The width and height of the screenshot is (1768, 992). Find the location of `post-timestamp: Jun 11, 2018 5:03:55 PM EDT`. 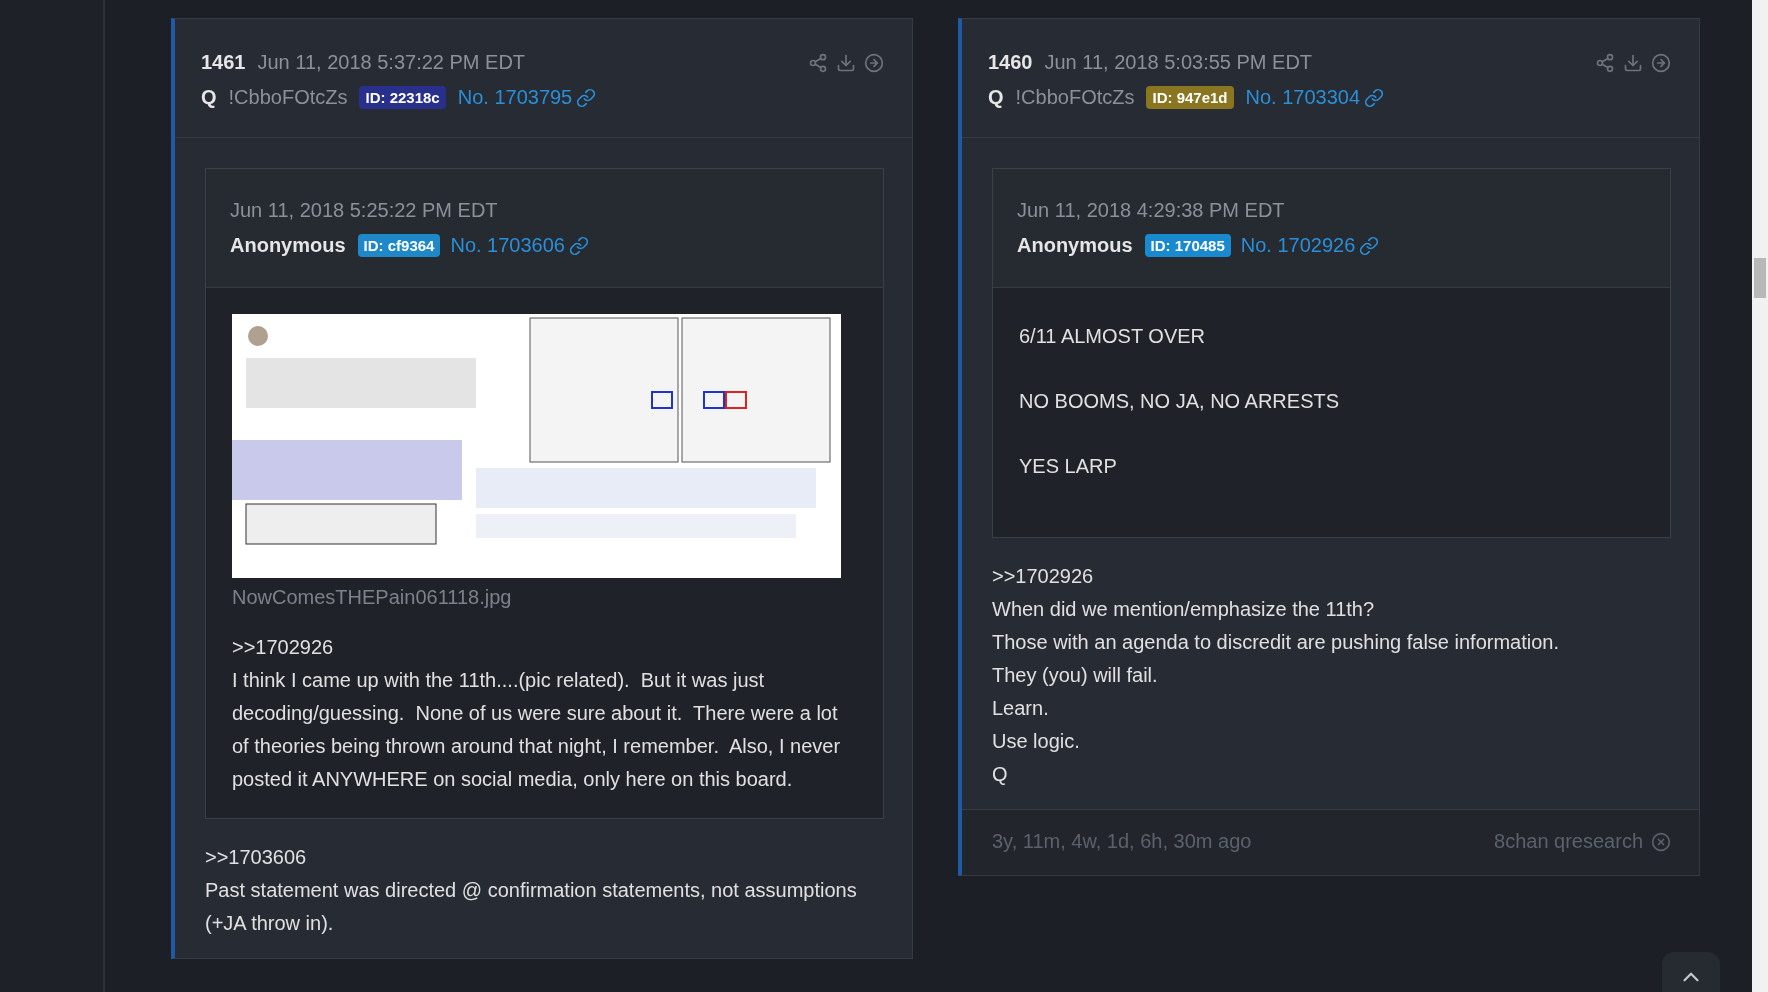

post-timestamp: Jun 11, 2018 5:03:55 PM EDT is located at coordinates (1178, 62).